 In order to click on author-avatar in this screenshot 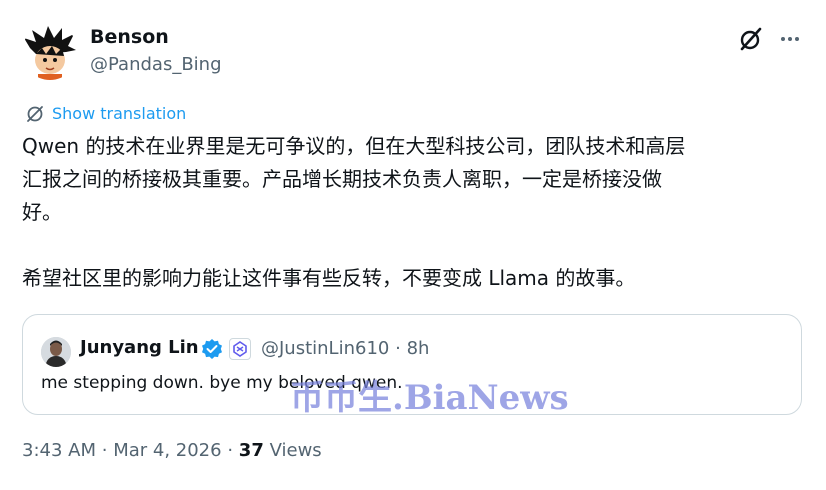, I will do `click(50, 52)`.